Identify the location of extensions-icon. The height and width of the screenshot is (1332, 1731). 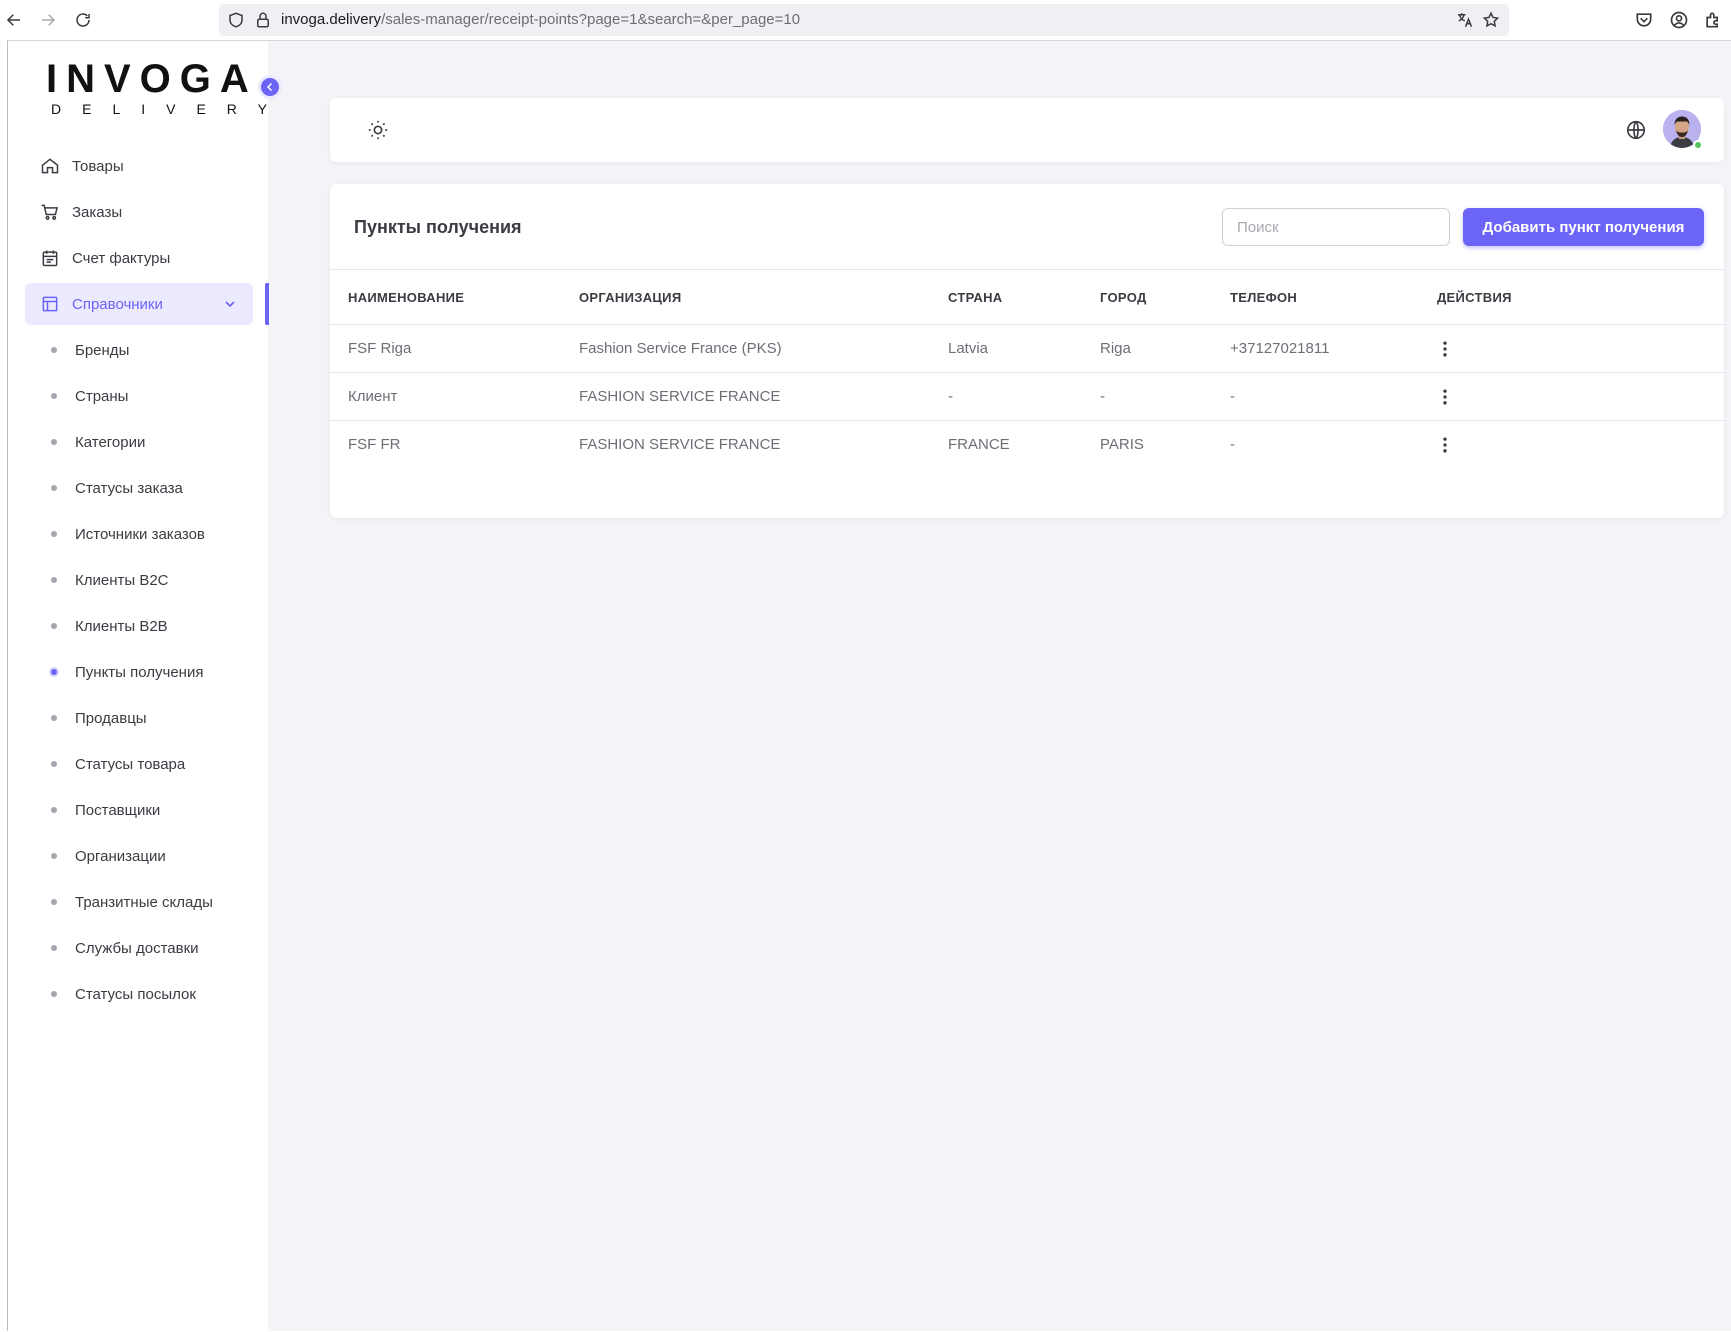
(1713, 20).